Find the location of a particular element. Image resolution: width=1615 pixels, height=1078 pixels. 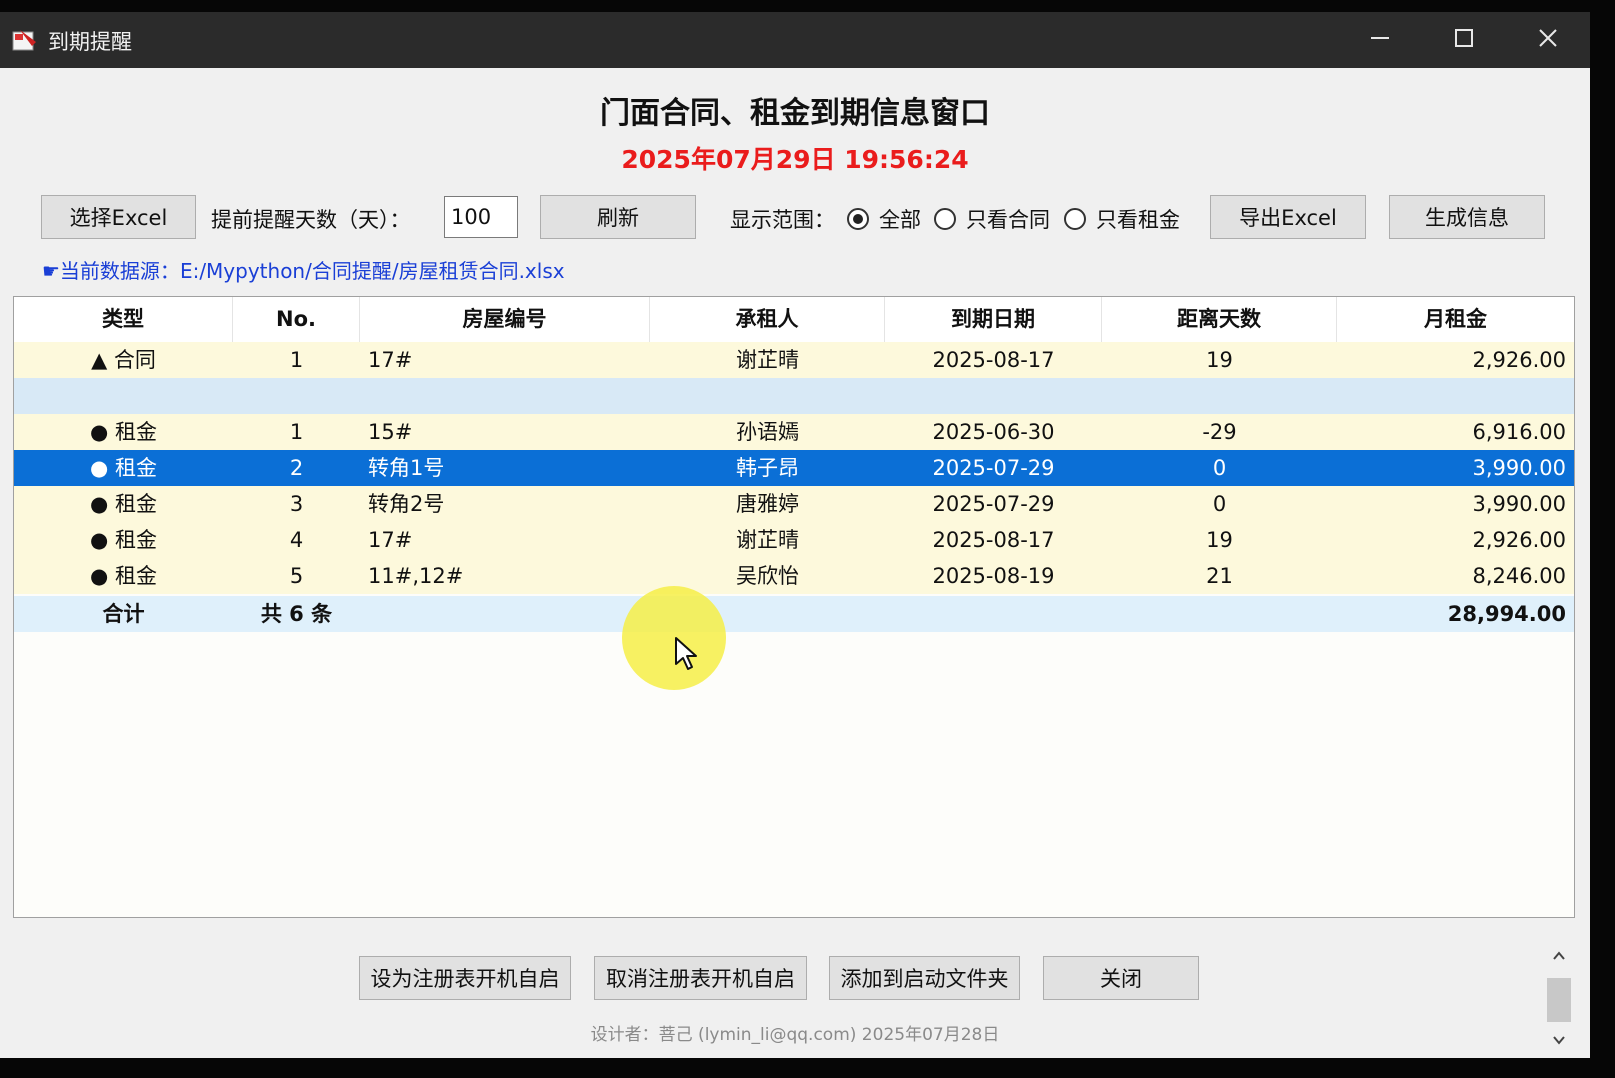

table-row: ● 租金 4 17# 谢芷晴 2025-08-17 19 2,926.00 is located at coordinates (794, 540).